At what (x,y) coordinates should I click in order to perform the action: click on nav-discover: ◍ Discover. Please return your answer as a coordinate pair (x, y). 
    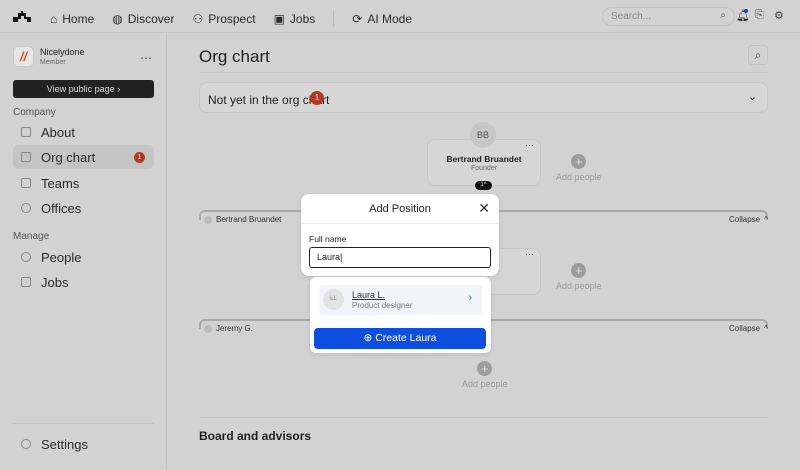
    Looking at the image, I should click on (143, 19).